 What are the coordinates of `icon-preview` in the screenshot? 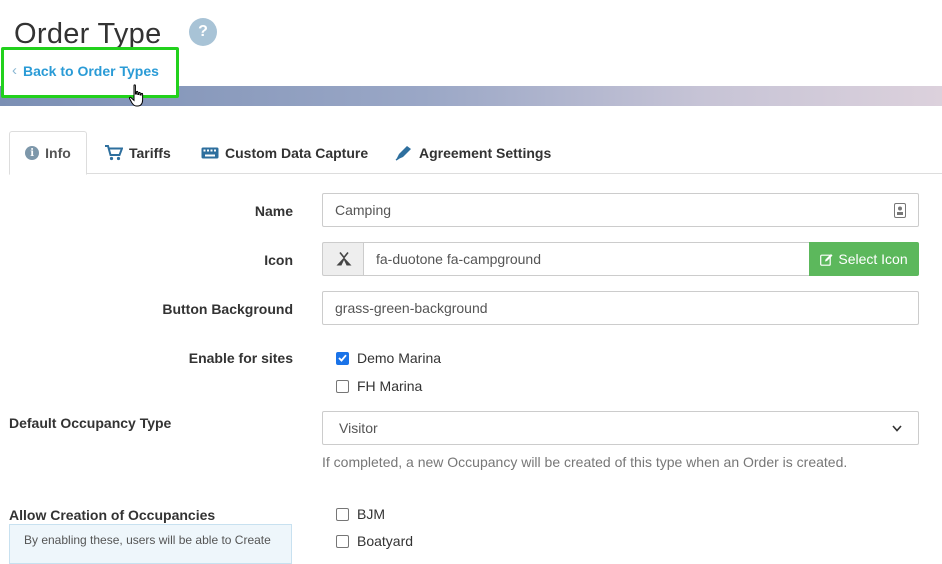 It's located at (343, 259).